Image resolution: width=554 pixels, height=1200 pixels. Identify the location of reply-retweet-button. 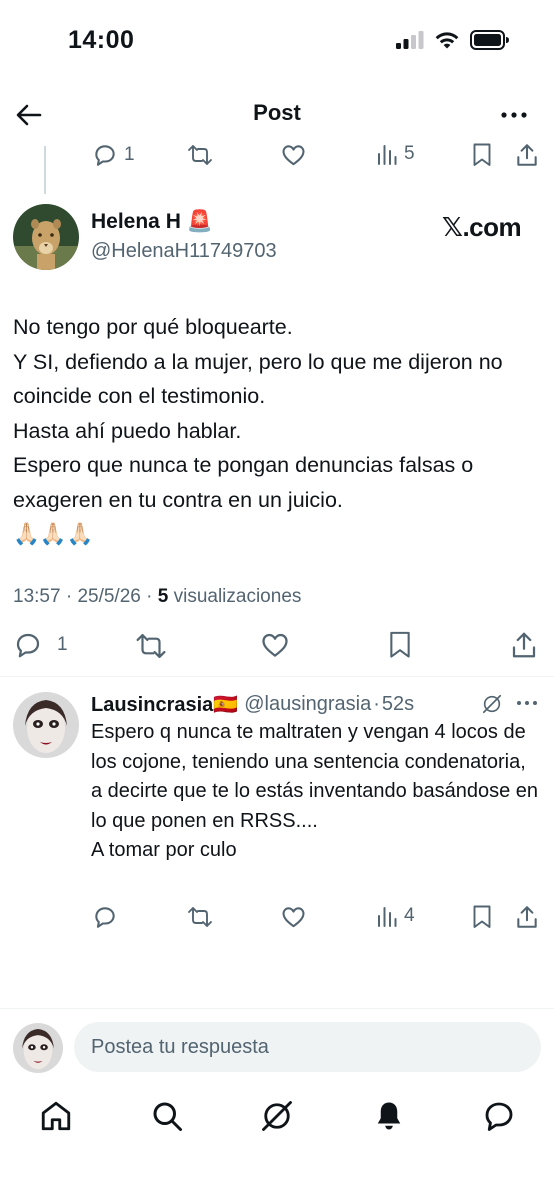
(200, 917).